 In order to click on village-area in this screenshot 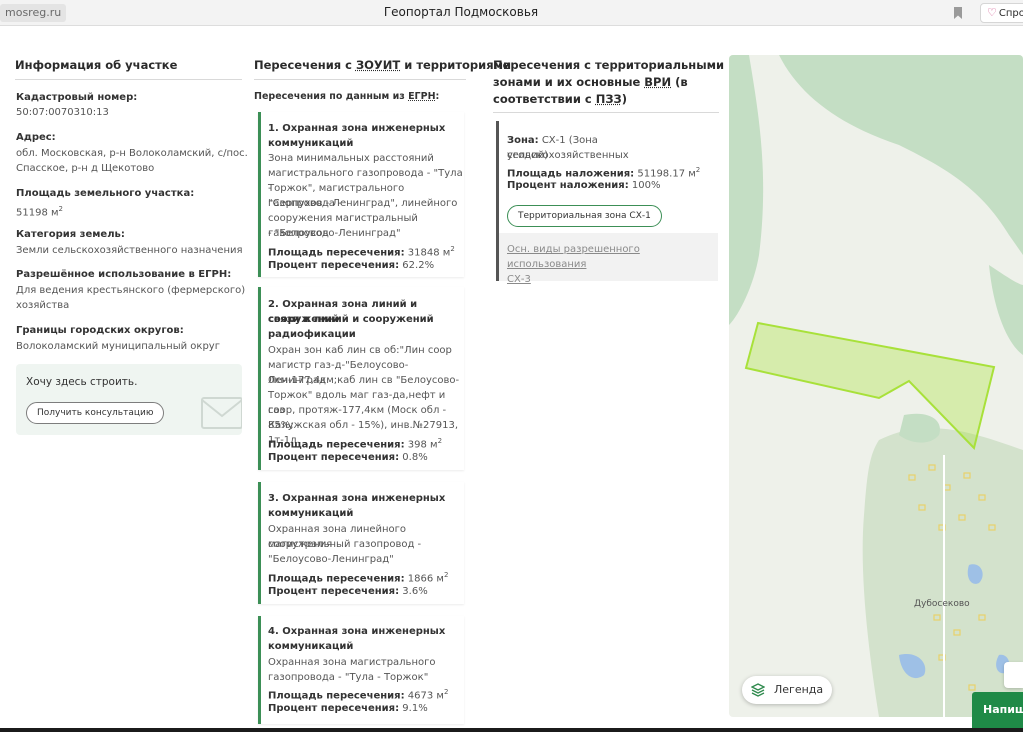, I will do `click(942, 572)`.